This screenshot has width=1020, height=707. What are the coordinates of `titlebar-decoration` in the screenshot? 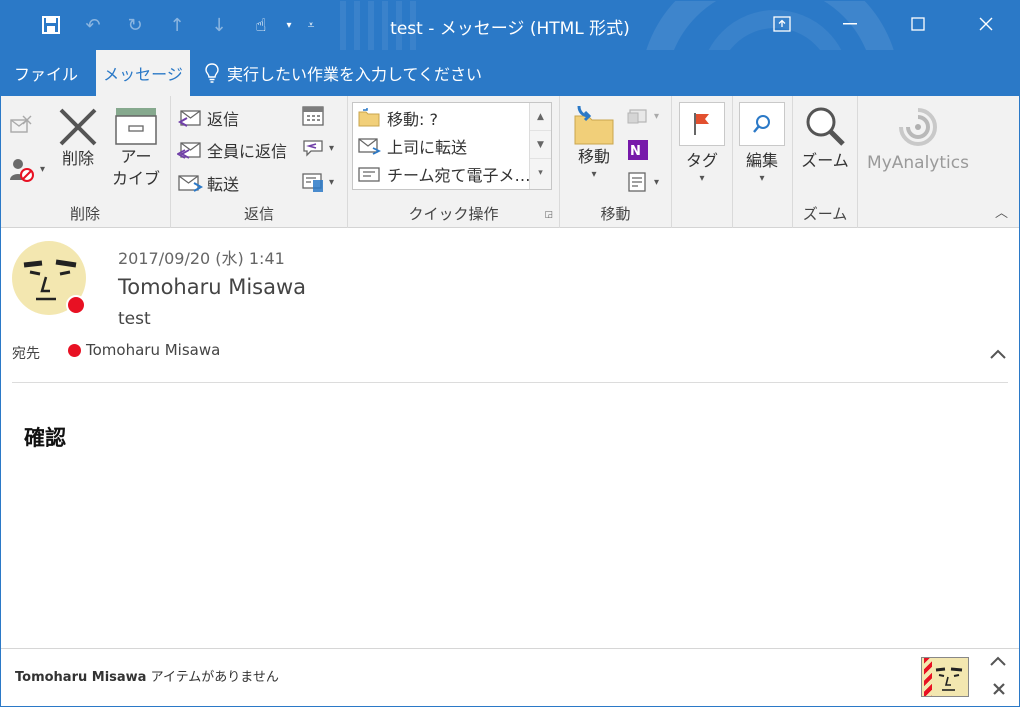 It's located at (380, 25).